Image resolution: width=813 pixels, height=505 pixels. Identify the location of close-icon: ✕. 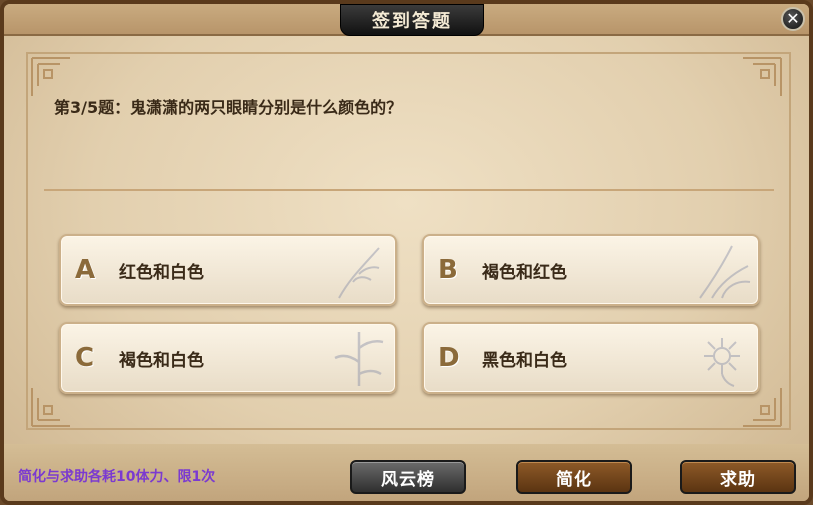
(793, 18).